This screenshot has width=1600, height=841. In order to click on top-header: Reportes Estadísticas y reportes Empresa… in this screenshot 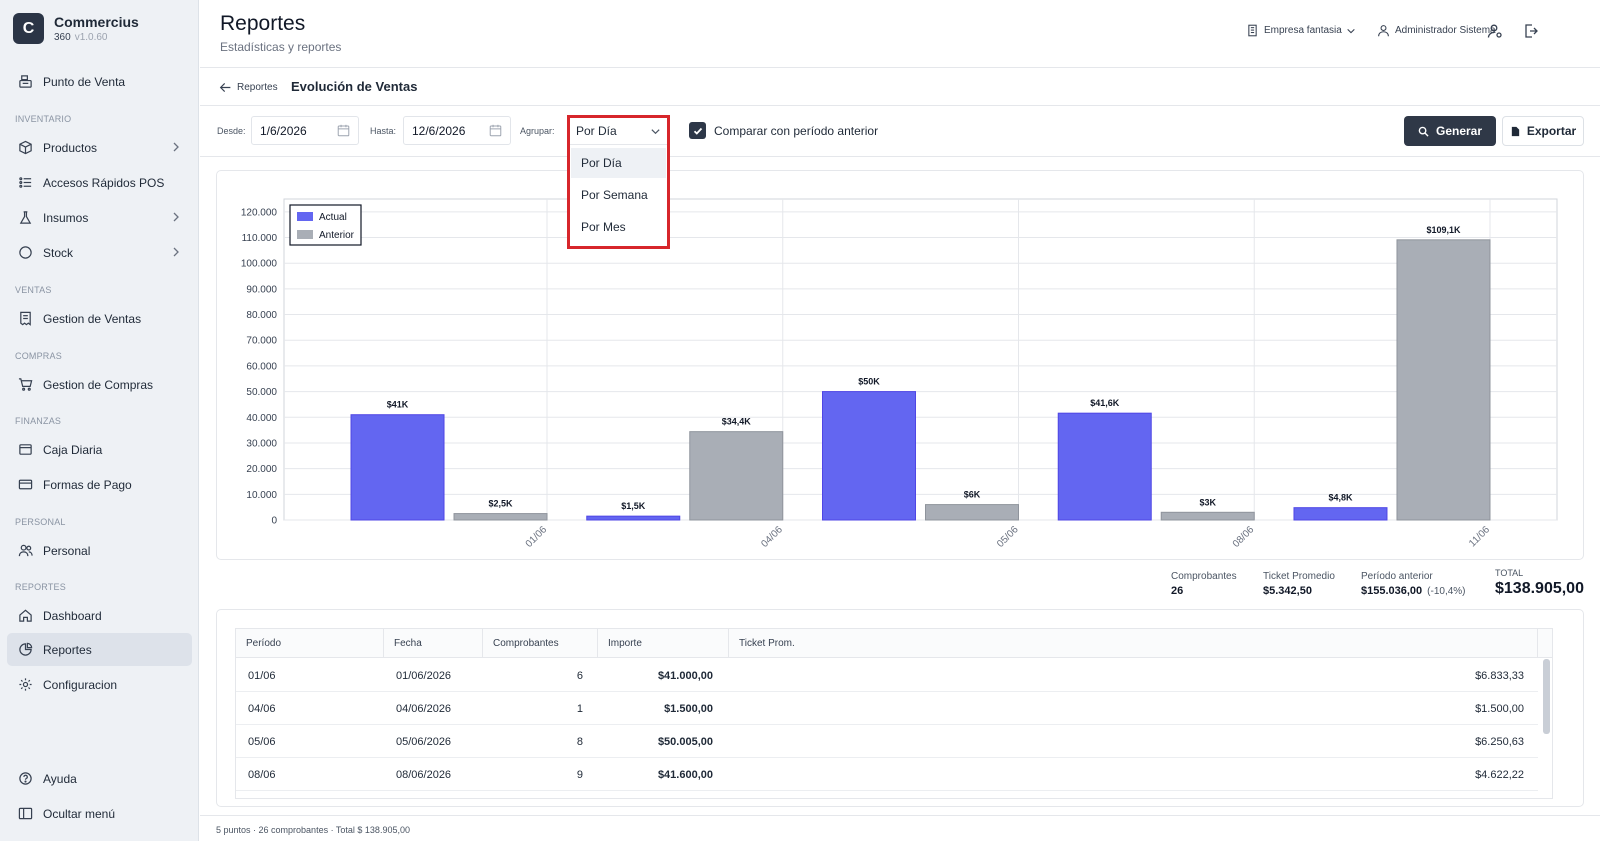, I will do `click(900, 34)`.